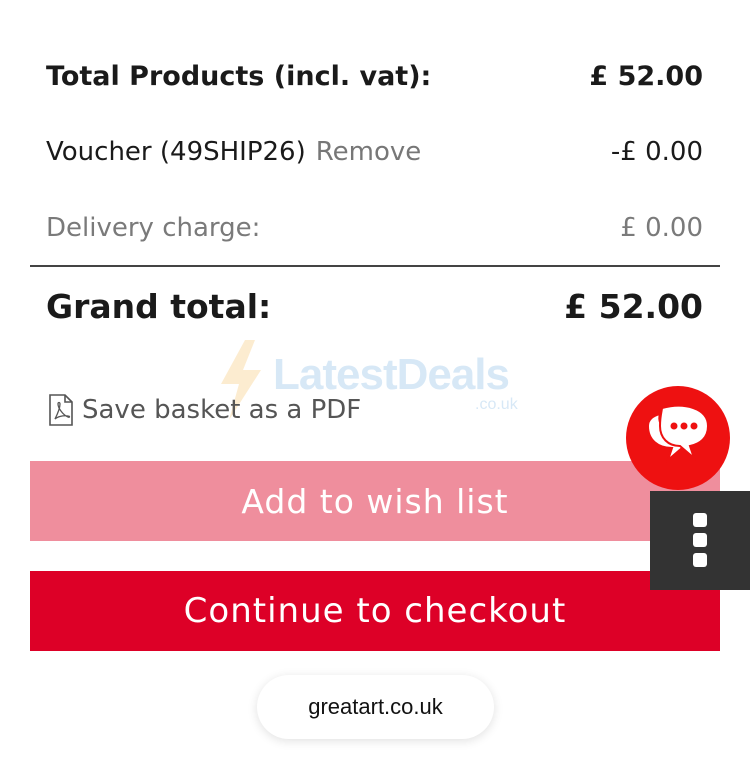  What do you see at coordinates (375, 501) in the screenshot?
I see `add-to-wish-list-button: Add to wish list` at bounding box center [375, 501].